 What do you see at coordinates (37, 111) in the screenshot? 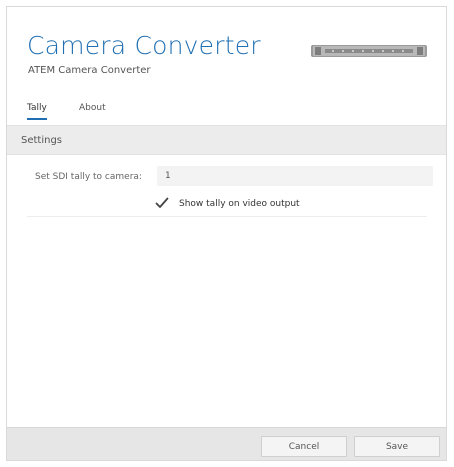
I see `tab-tally: Tally` at bounding box center [37, 111].